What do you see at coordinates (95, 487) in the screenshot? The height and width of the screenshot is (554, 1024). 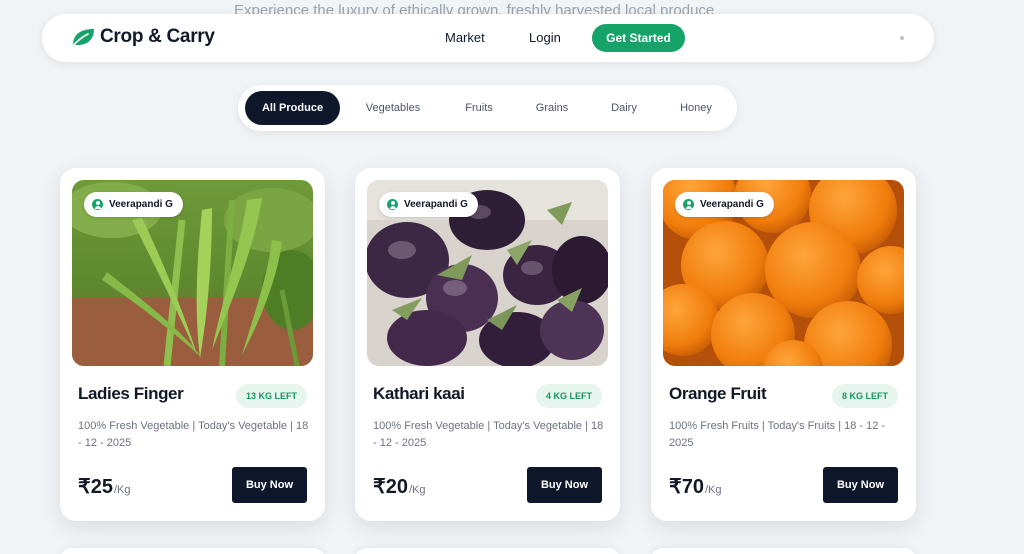 I see `price-value: ₹25` at bounding box center [95, 487].